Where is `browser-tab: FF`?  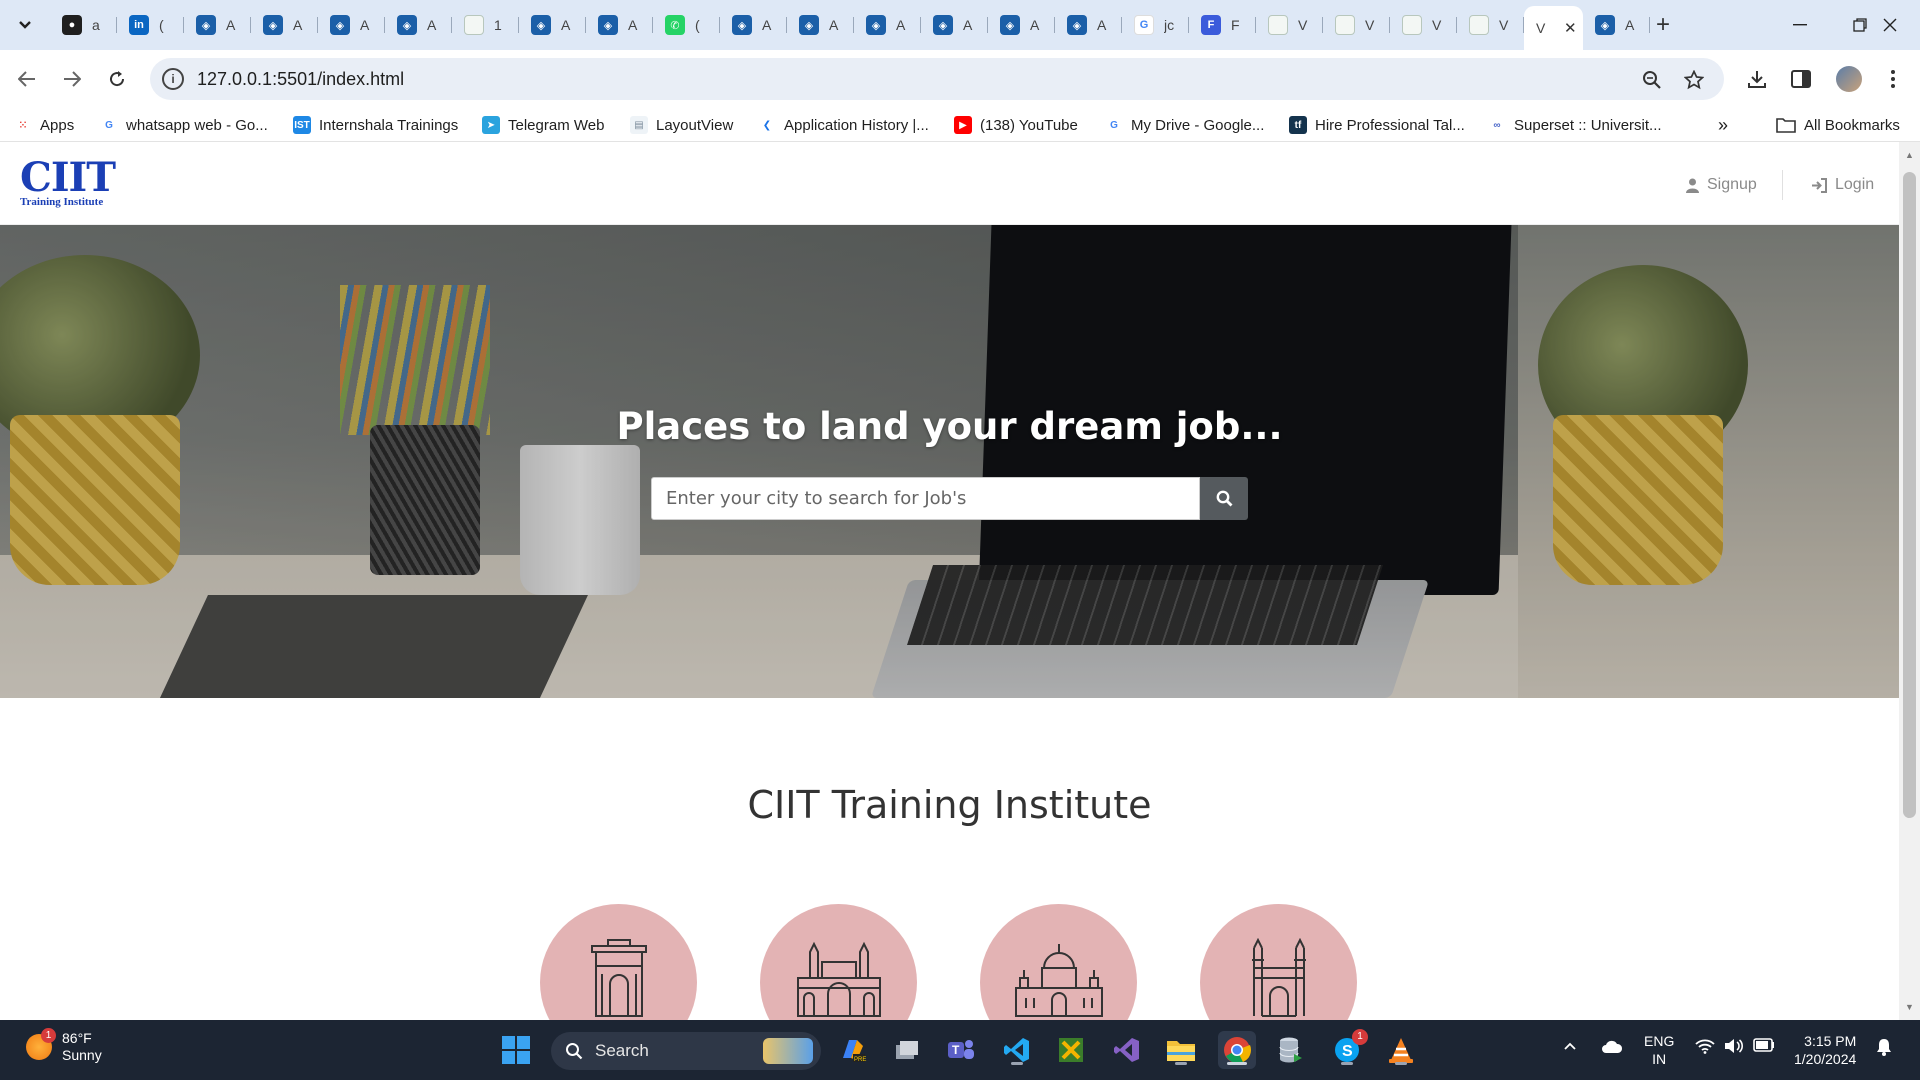
browser-tab: FF is located at coordinates (1222, 25).